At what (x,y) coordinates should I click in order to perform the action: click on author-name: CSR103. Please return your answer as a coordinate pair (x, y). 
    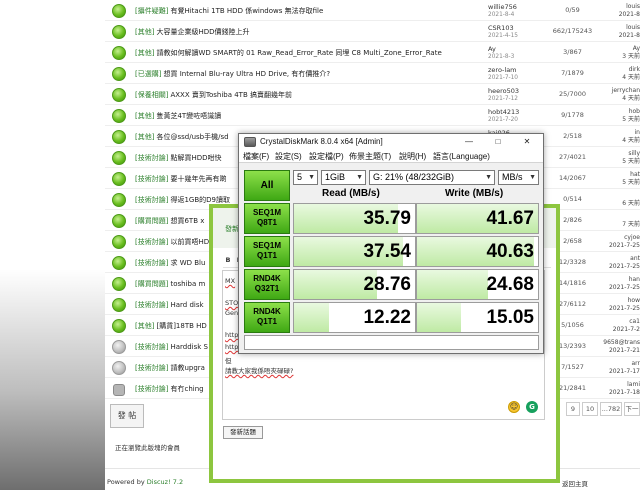
    Looking at the image, I should click on (501, 28).